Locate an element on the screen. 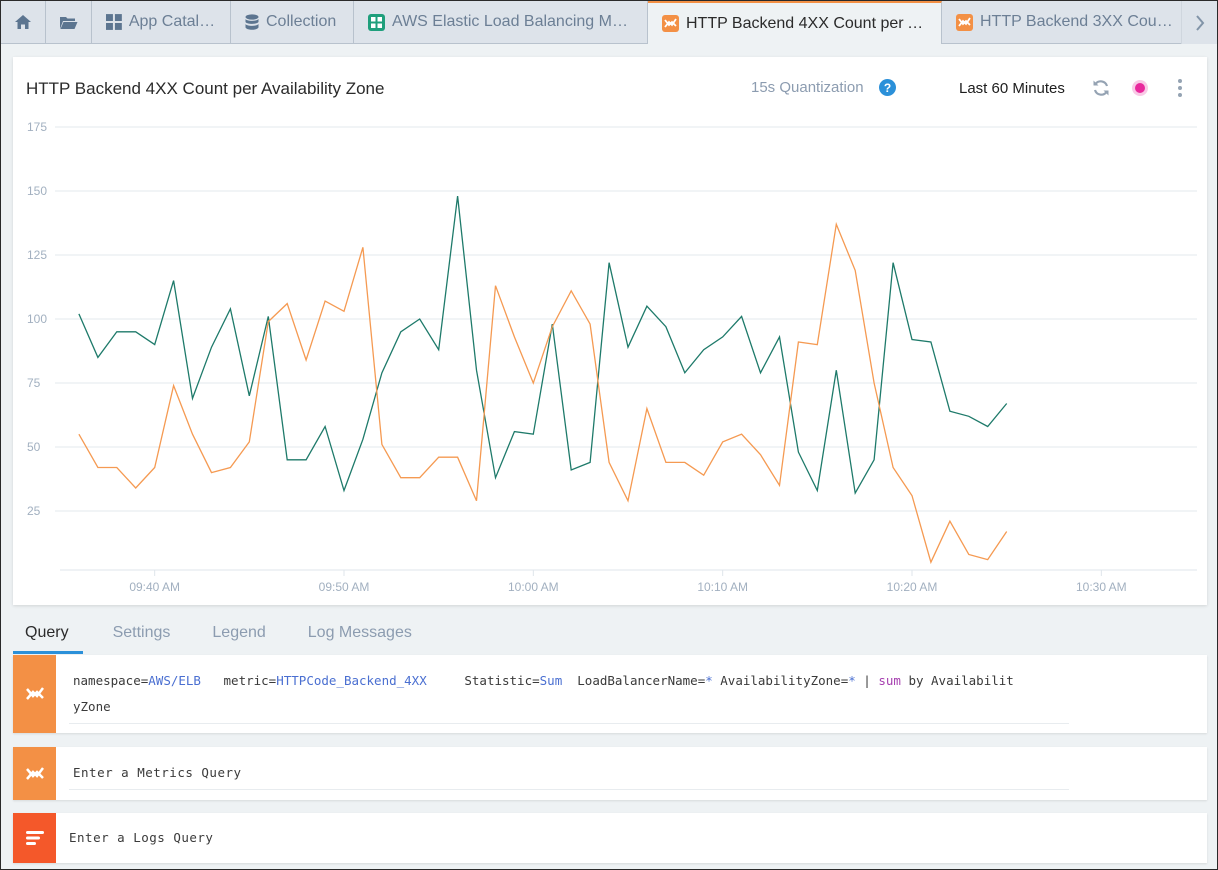 Image resolution: width=1218 pixels, height=870 pixels. tab-label: App Catalog is located at coordinates (172, 21).